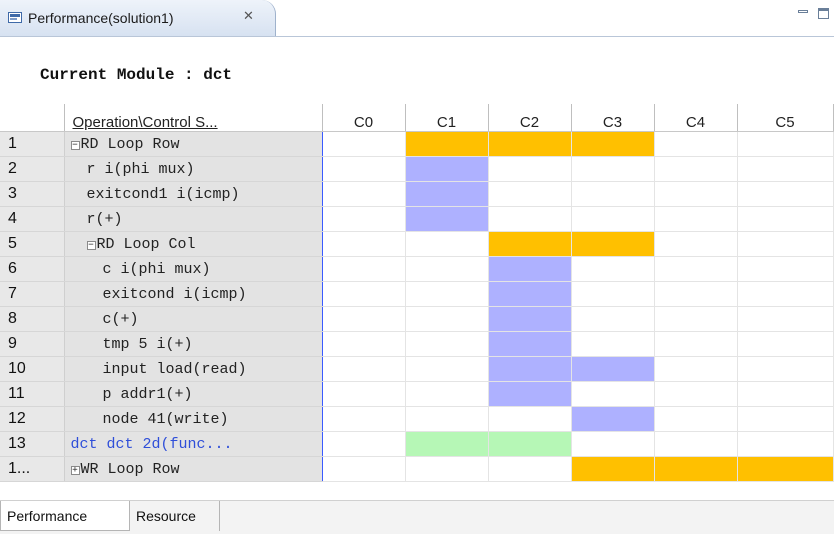 Image resolution: width=834 pixels, height=534 pixels. I want to click on table-row: 5− RD Loop Col, so click(417, 244).